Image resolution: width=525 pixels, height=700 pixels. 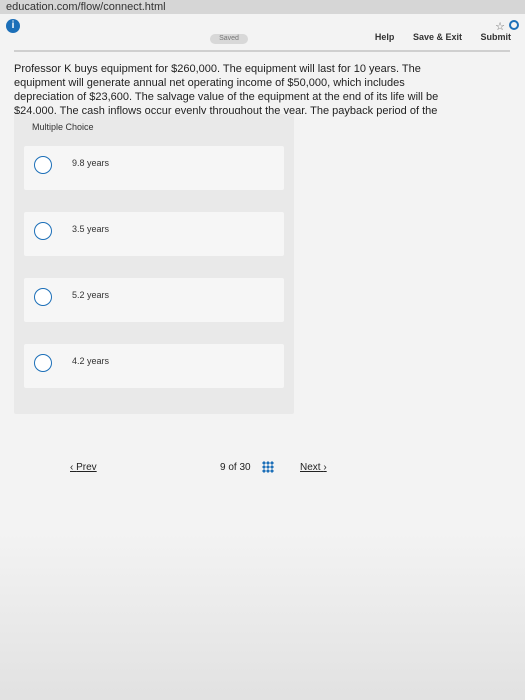 What do you see at coordinates (86, 7) in the screenshot?
I see `url-text: education.com/flow/connect.html` at bounding box center [86, 7].